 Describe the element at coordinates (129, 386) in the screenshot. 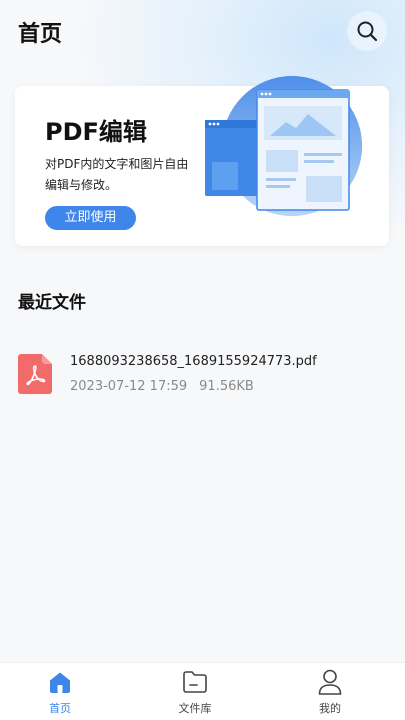

I see `file-date: 2023-07-12 17:59` at that location.